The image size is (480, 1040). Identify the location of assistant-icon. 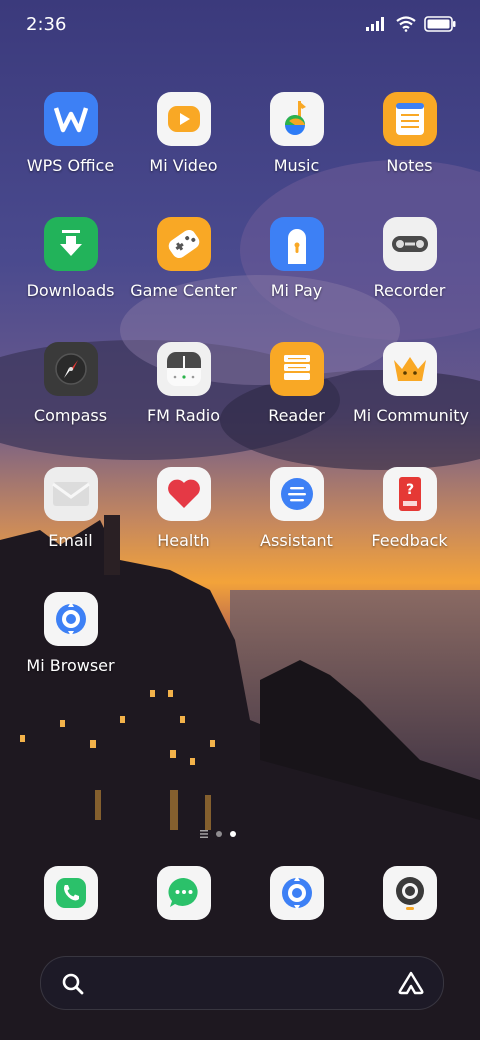
(296, 494).